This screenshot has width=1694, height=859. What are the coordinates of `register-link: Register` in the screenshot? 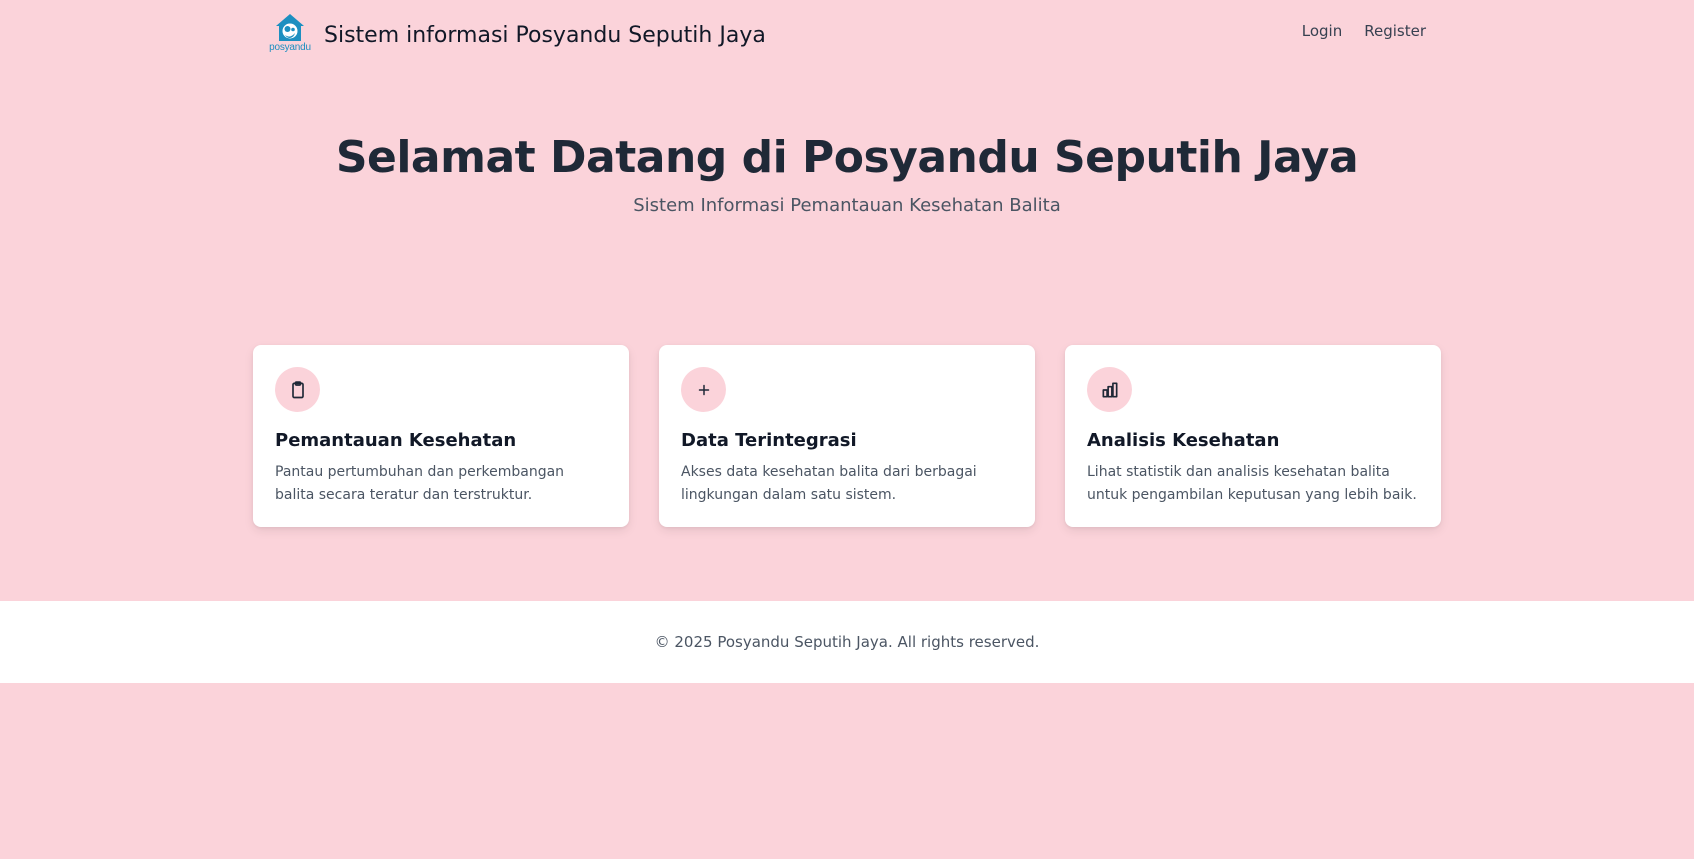 It's located at (1395, 31).